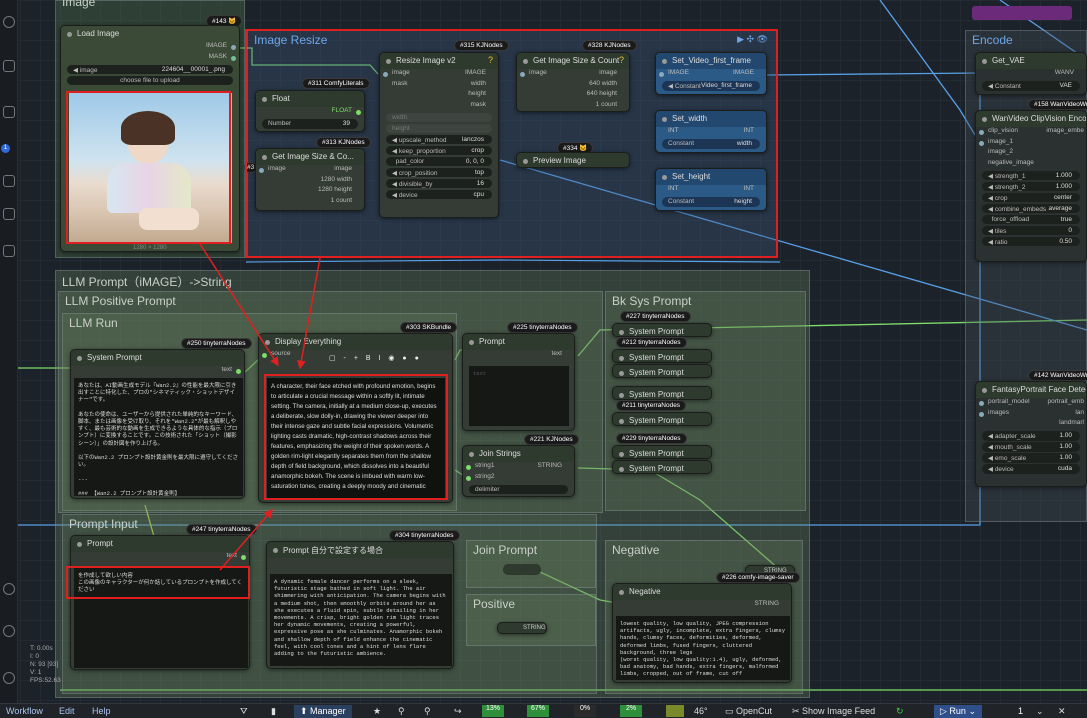 Image resolution: width=1087 pixels, height=718 pixels. I want to click on temp-bar, so click(675, 711).